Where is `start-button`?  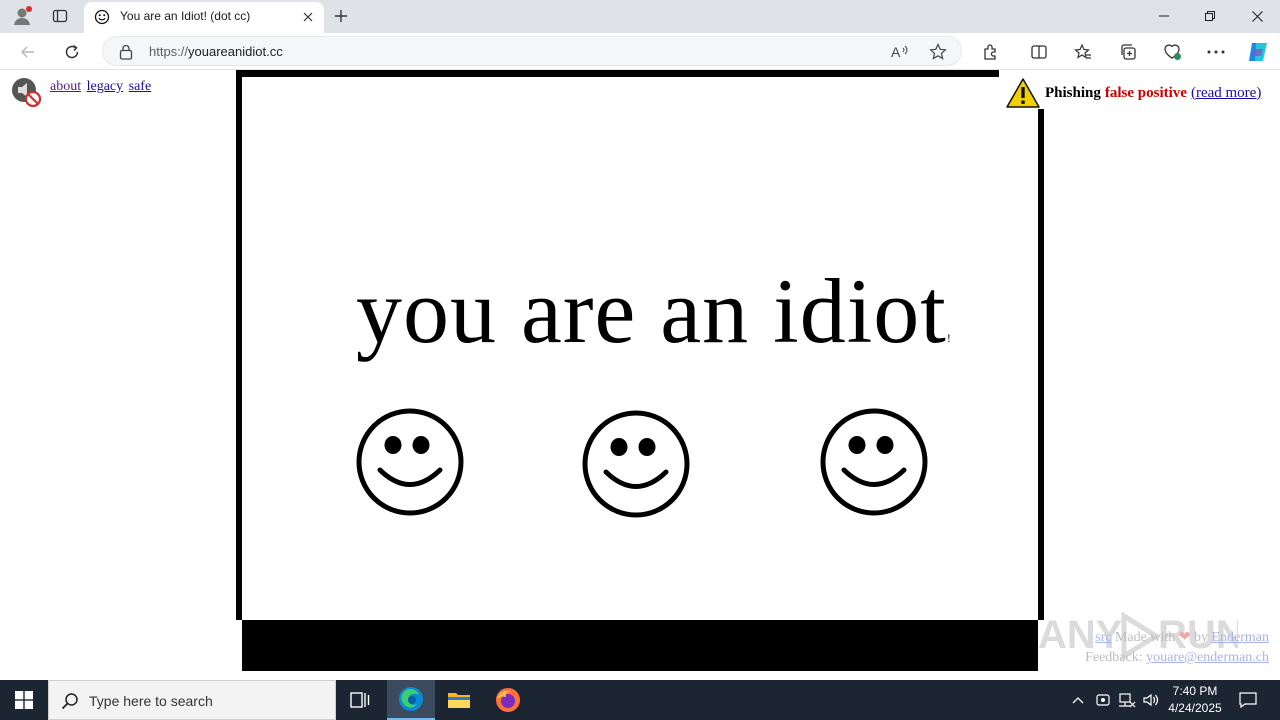 start-button is located at coordinates (24, 700).